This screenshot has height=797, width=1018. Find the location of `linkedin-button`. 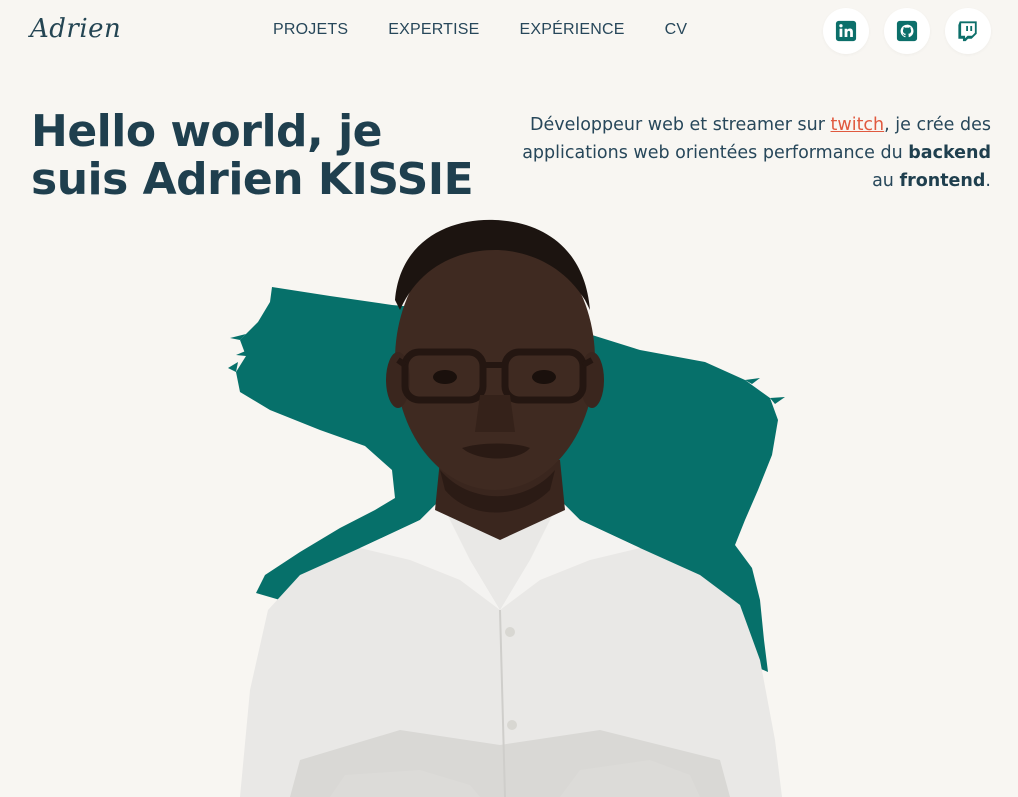

linkedin-button is located at coordinates (846, 31).